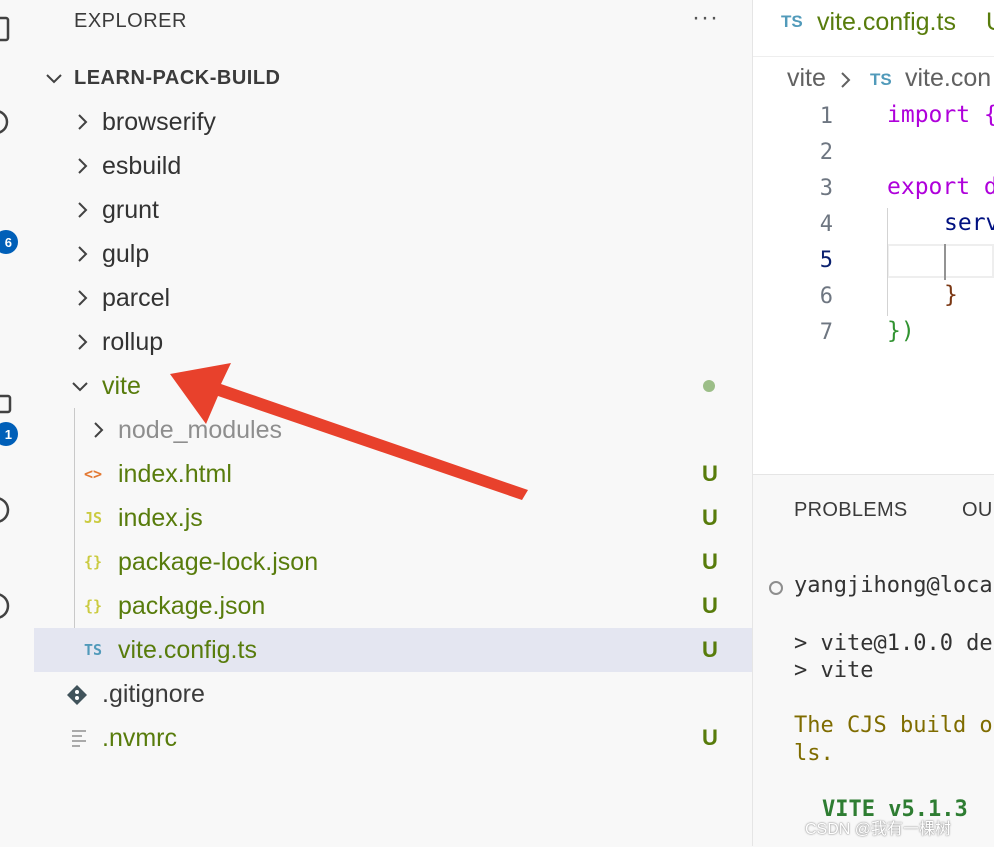 The image size is (994, 847). Describe the element at coordinates (893, 585) in the screenshot. I see `terminal-prompt: yangjihong@loca` at that location.